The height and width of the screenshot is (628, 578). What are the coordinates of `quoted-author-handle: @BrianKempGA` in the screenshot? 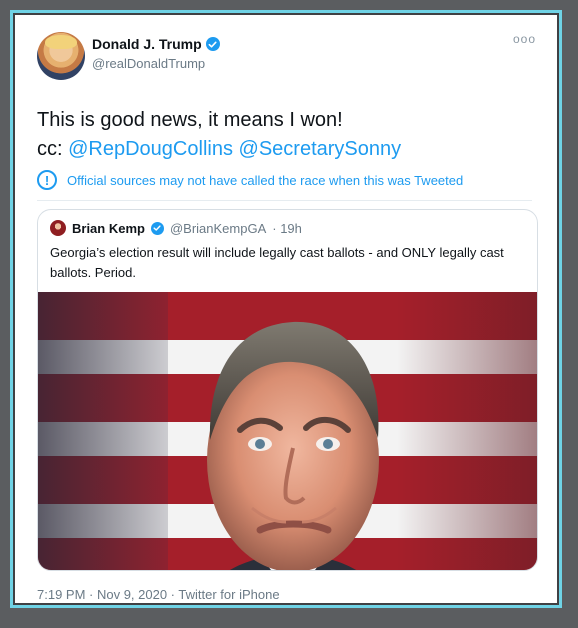 It's located at (218, 228).